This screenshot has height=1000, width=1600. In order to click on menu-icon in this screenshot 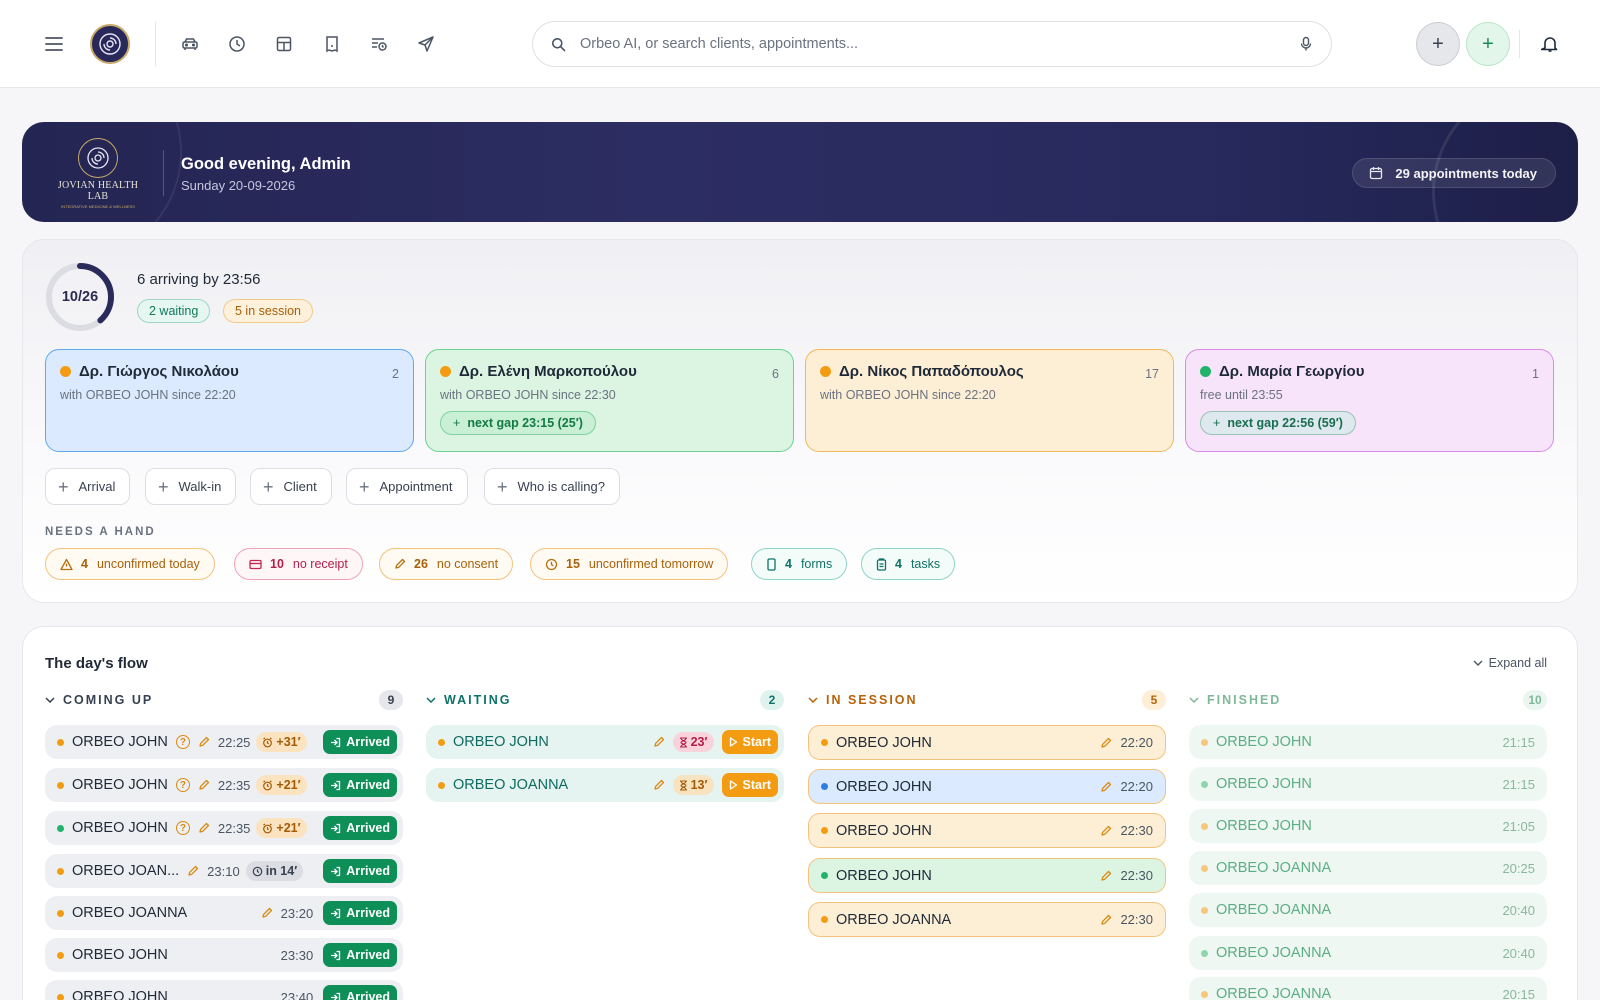, I will do `click(54, 44)`.